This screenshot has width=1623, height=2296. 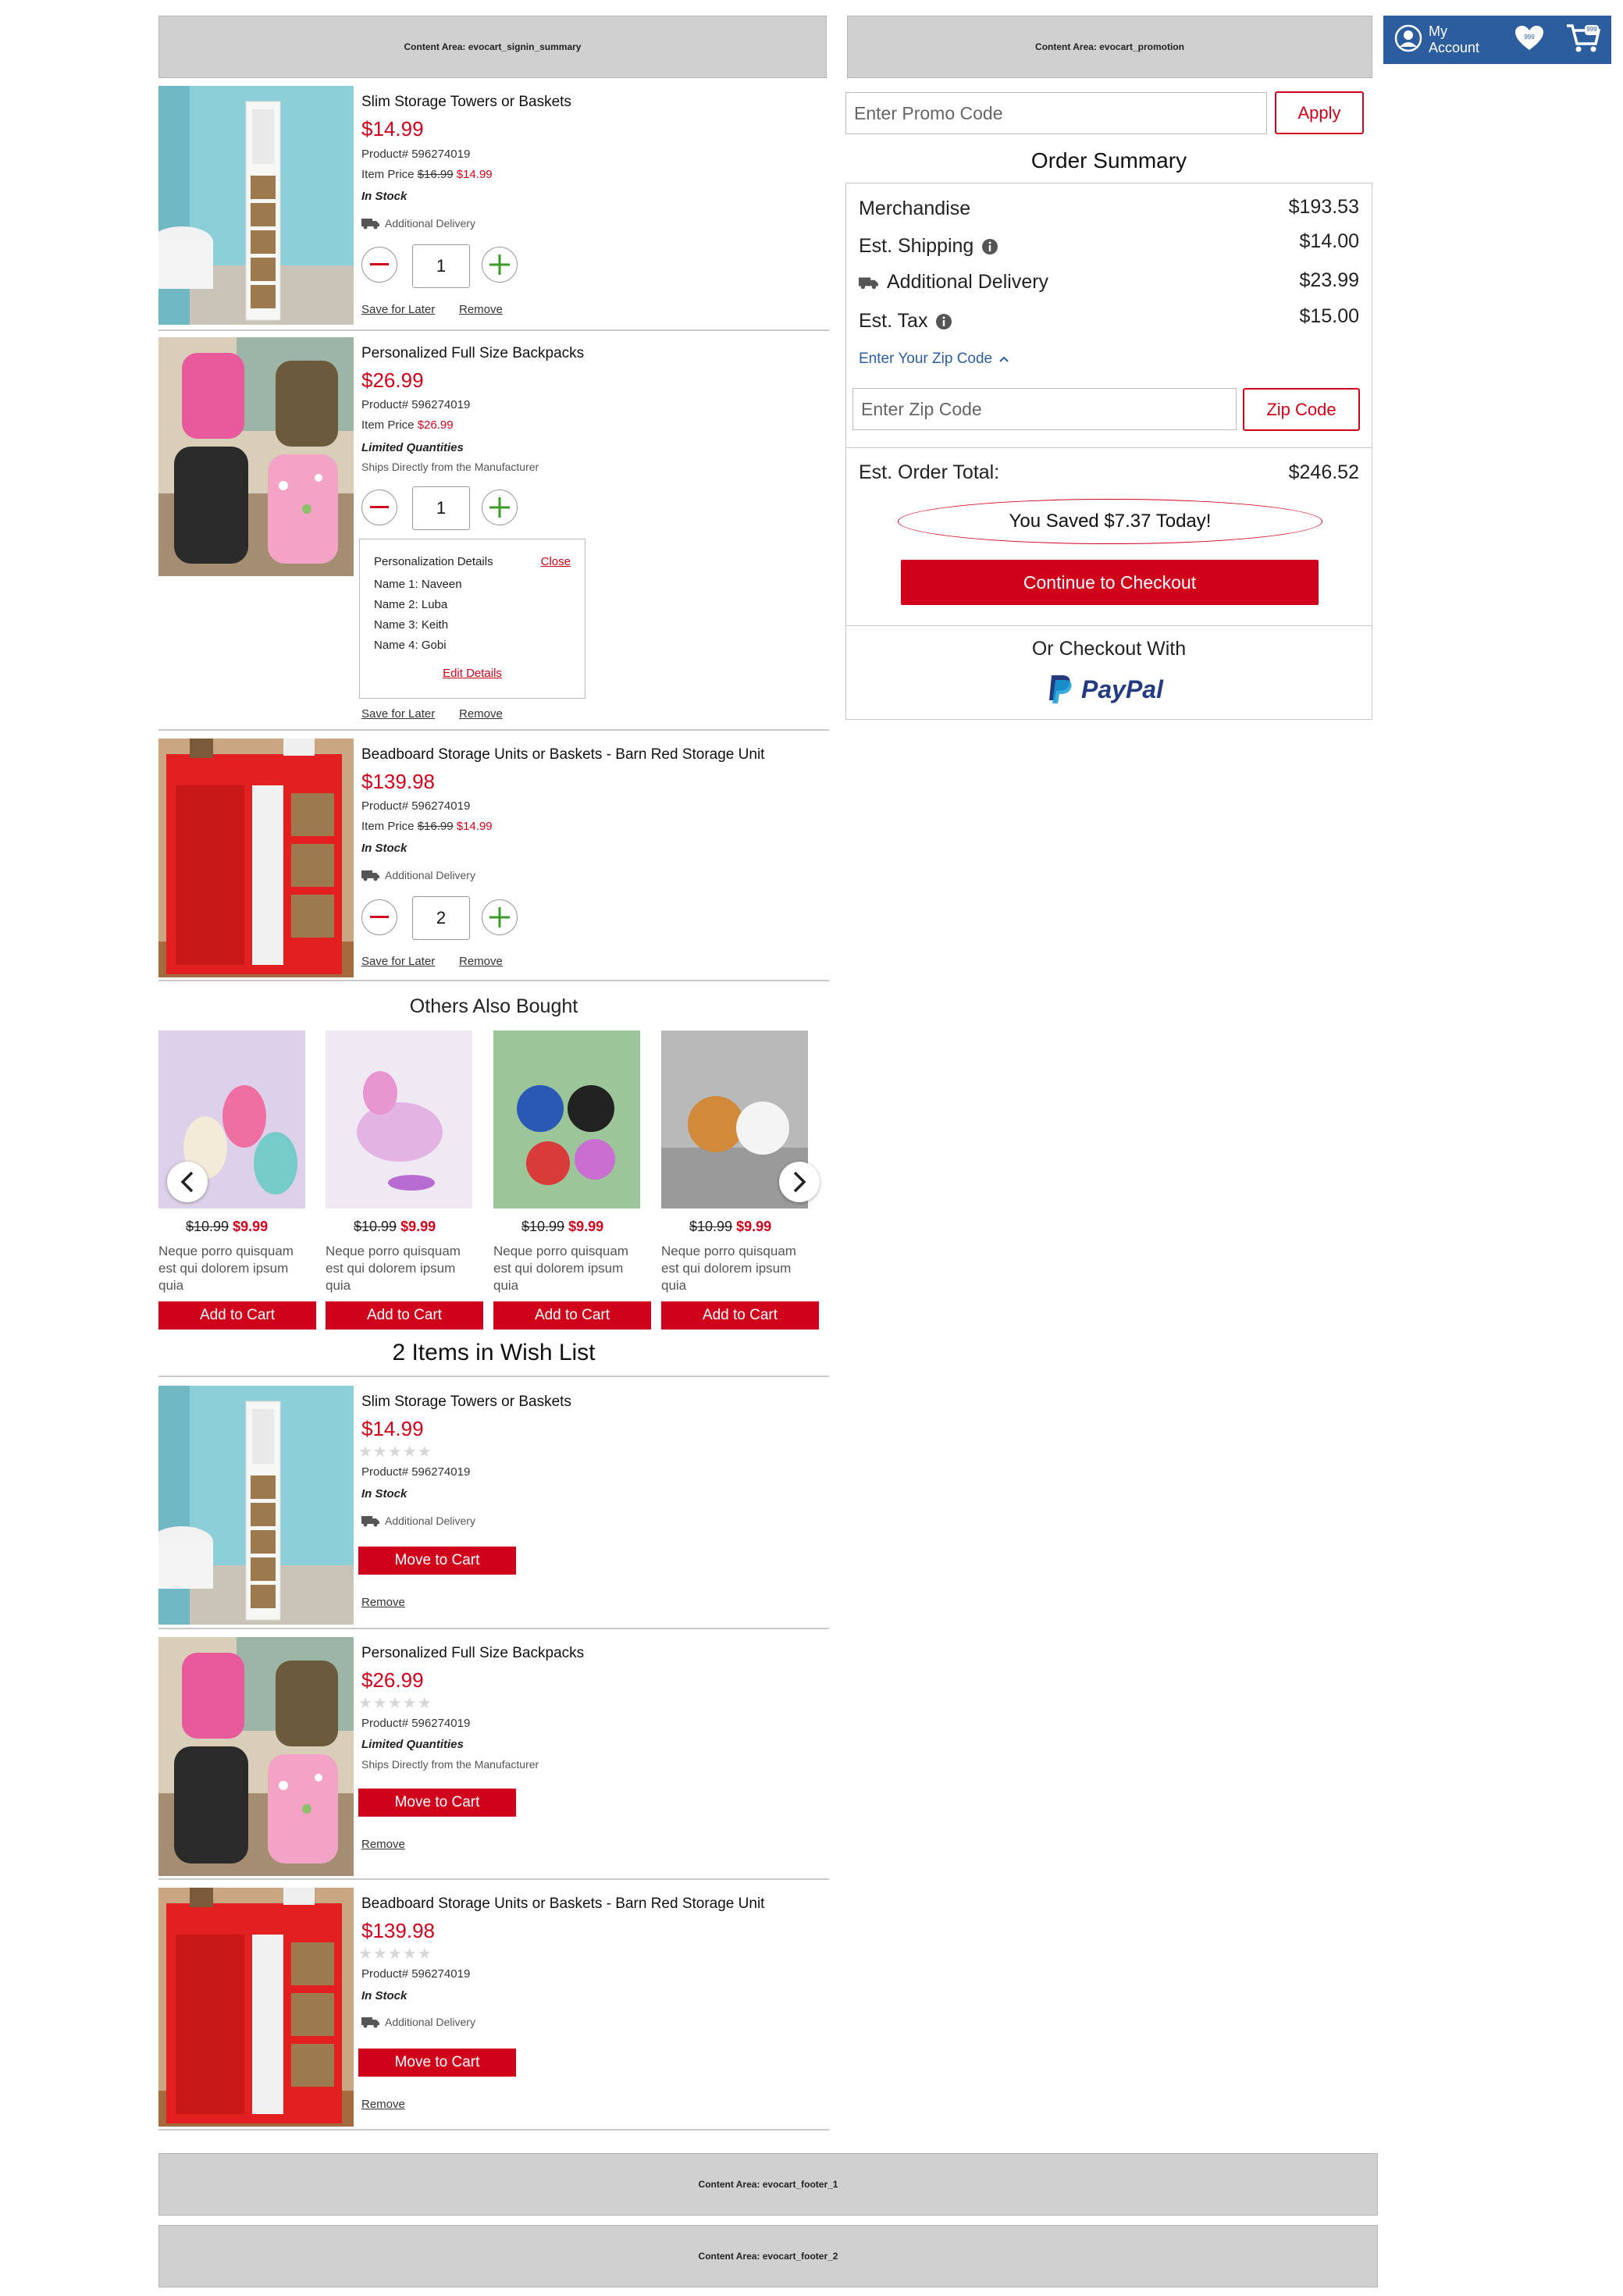 What do you see at coordinates (472, 673) in the screenshot?
I see `edit-details-link: Edit Details` at bounding box center [472, 673].